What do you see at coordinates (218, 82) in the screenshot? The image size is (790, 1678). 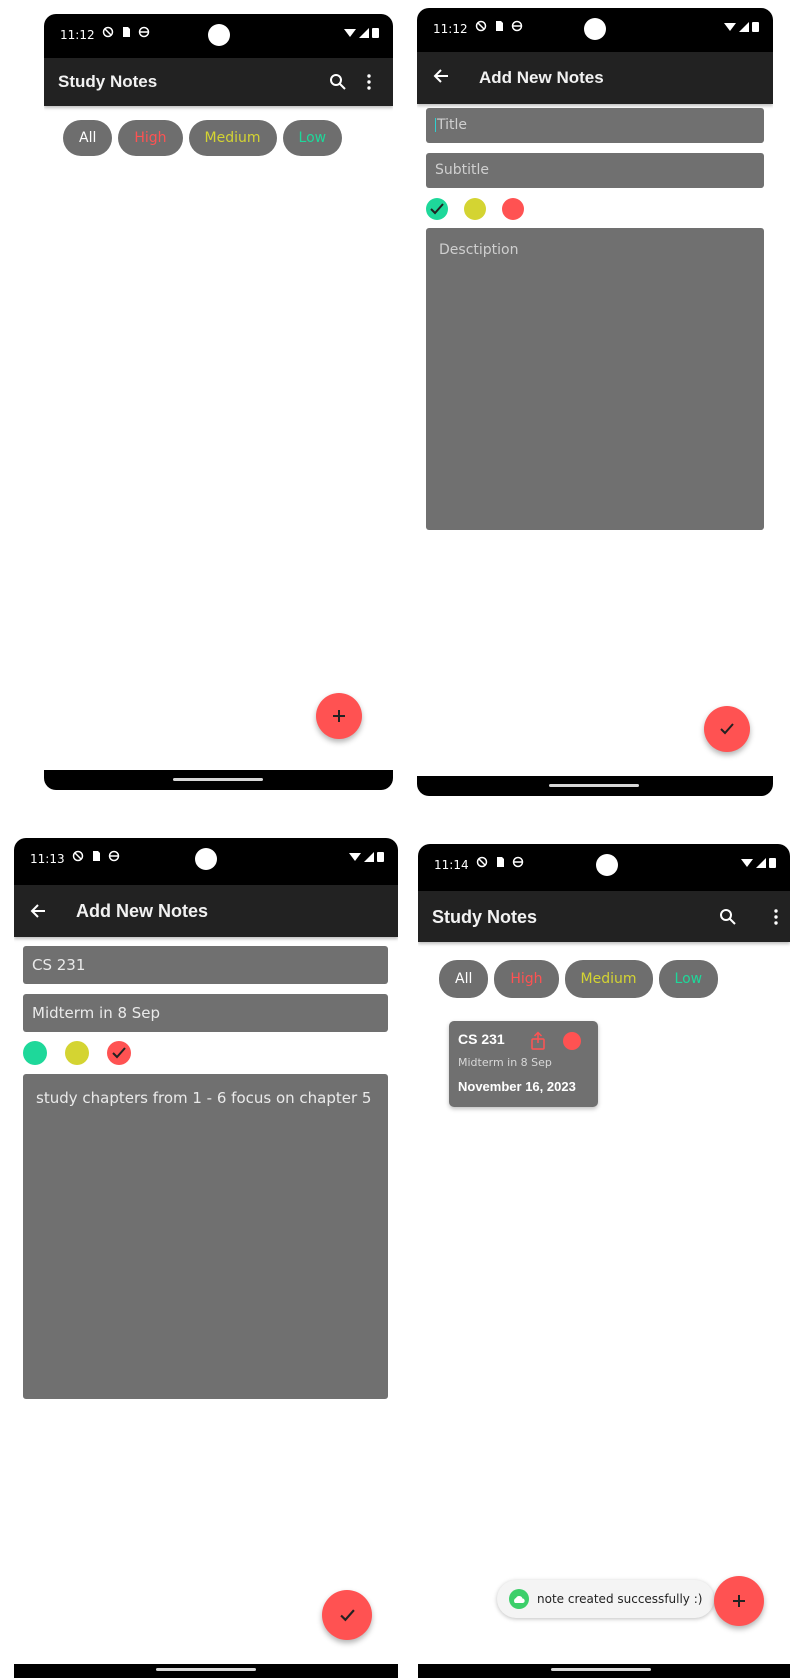 I see `app-bar: Study Notes` at bounding box center [218, 82].